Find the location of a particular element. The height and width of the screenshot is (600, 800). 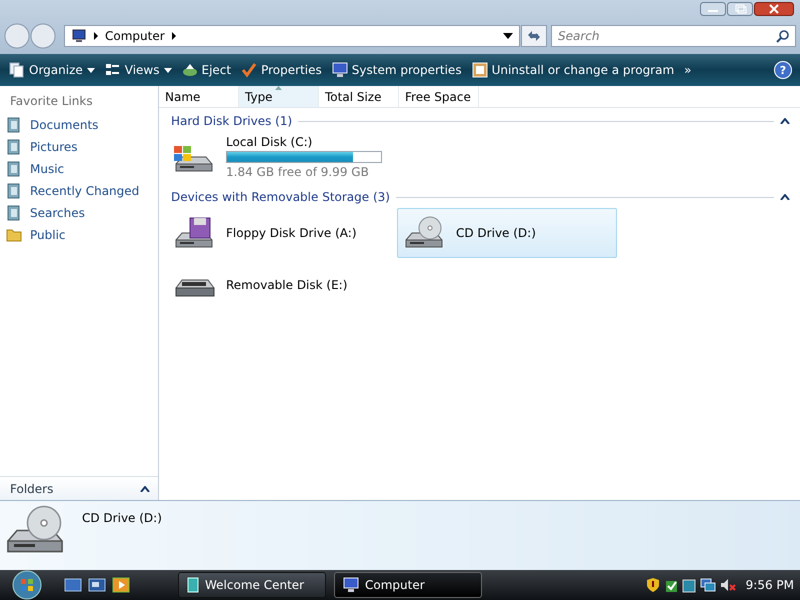

sort-arrow-icon is located at coordinates (278, 88).